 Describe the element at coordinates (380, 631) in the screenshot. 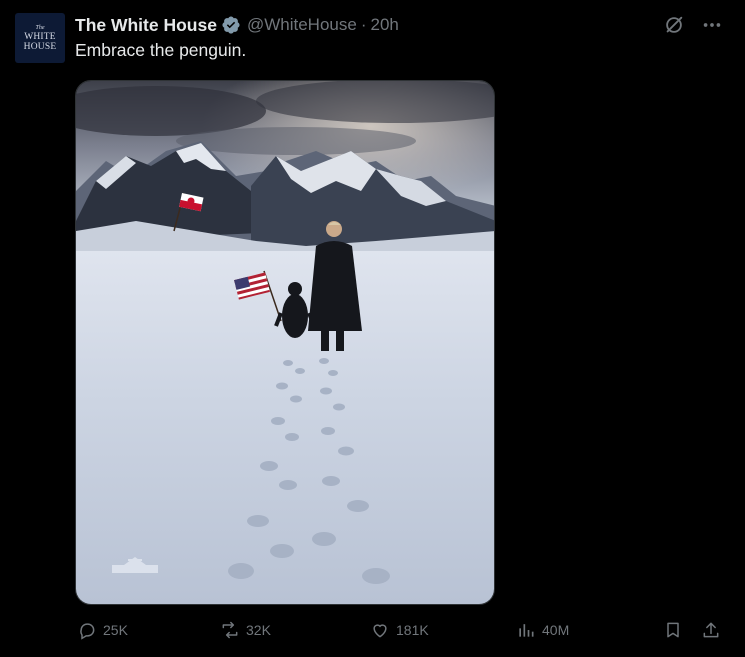

I see `like-icon` at that location.